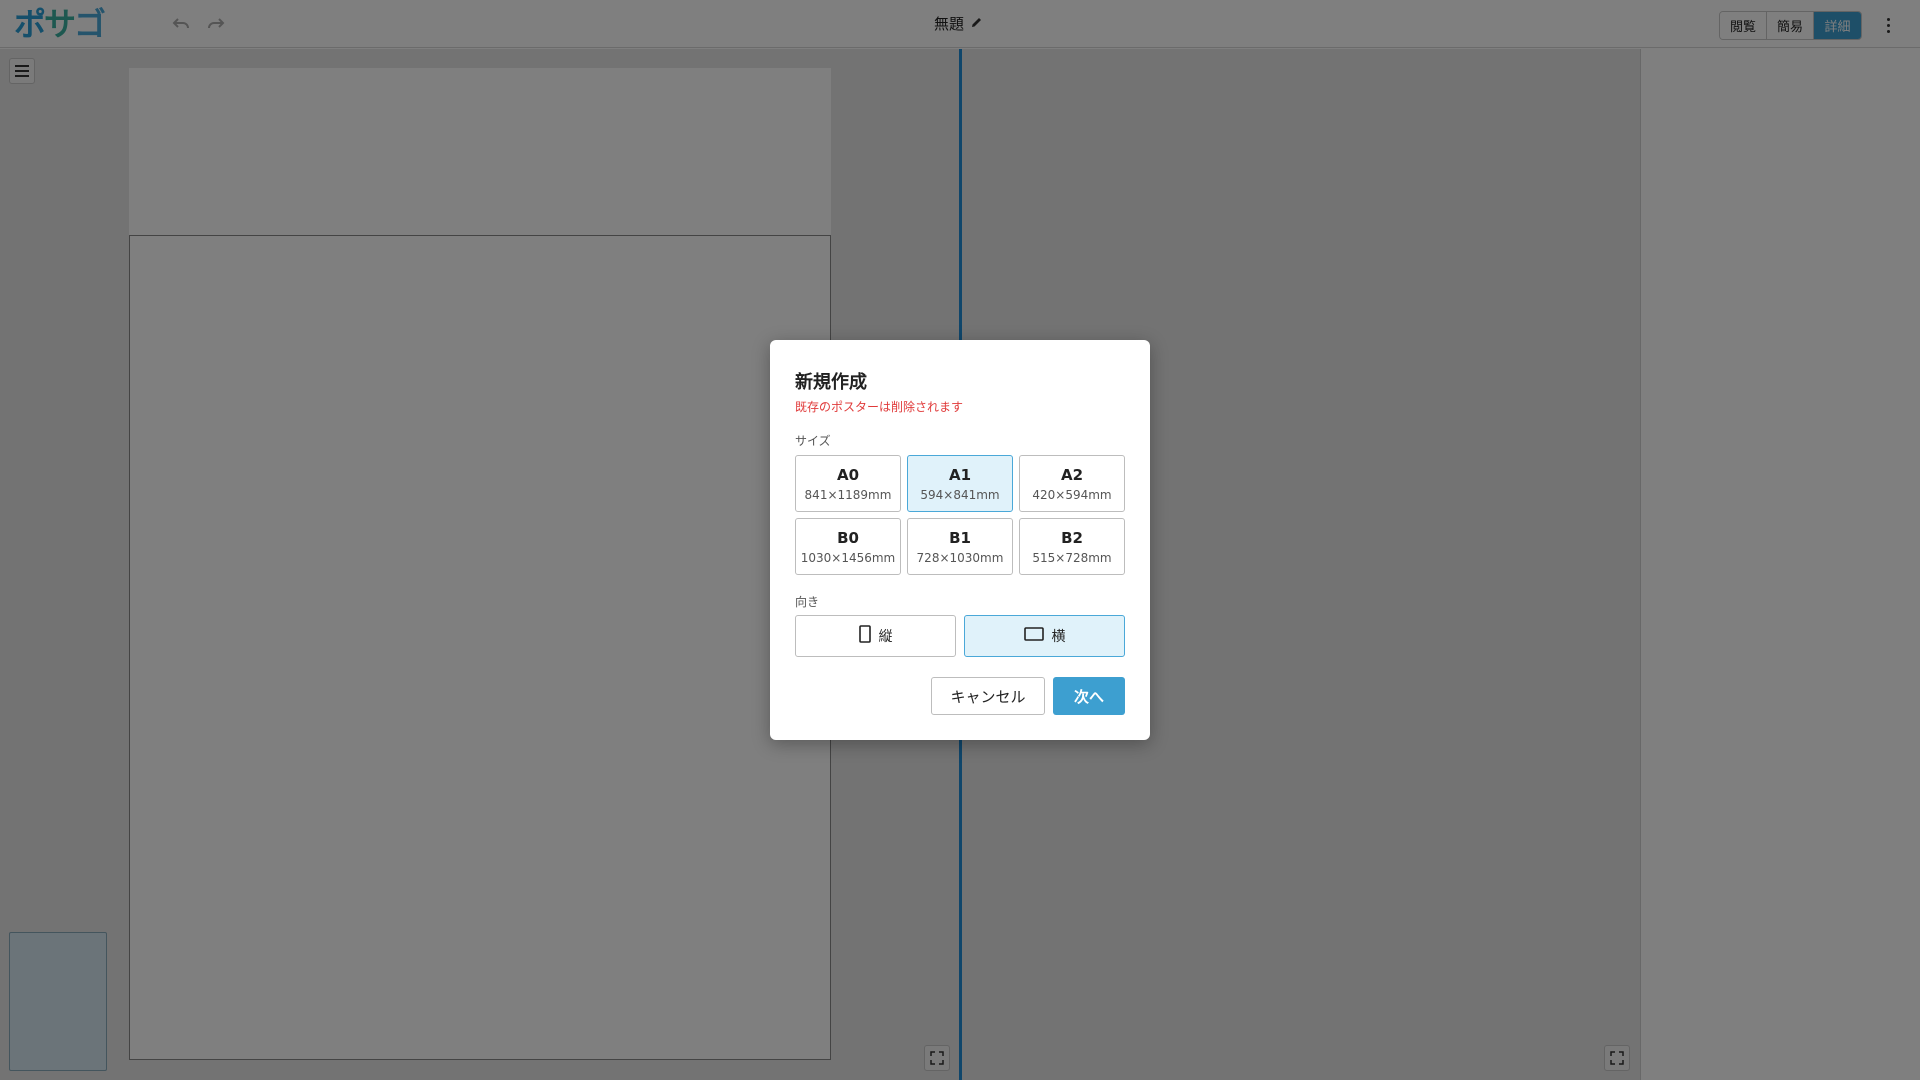 This screenshot has height=1080, width=1920. Describe the element at coordinates (875, 636) in the screenshot. I see `orientation-portrait-button: 縦` at that location.